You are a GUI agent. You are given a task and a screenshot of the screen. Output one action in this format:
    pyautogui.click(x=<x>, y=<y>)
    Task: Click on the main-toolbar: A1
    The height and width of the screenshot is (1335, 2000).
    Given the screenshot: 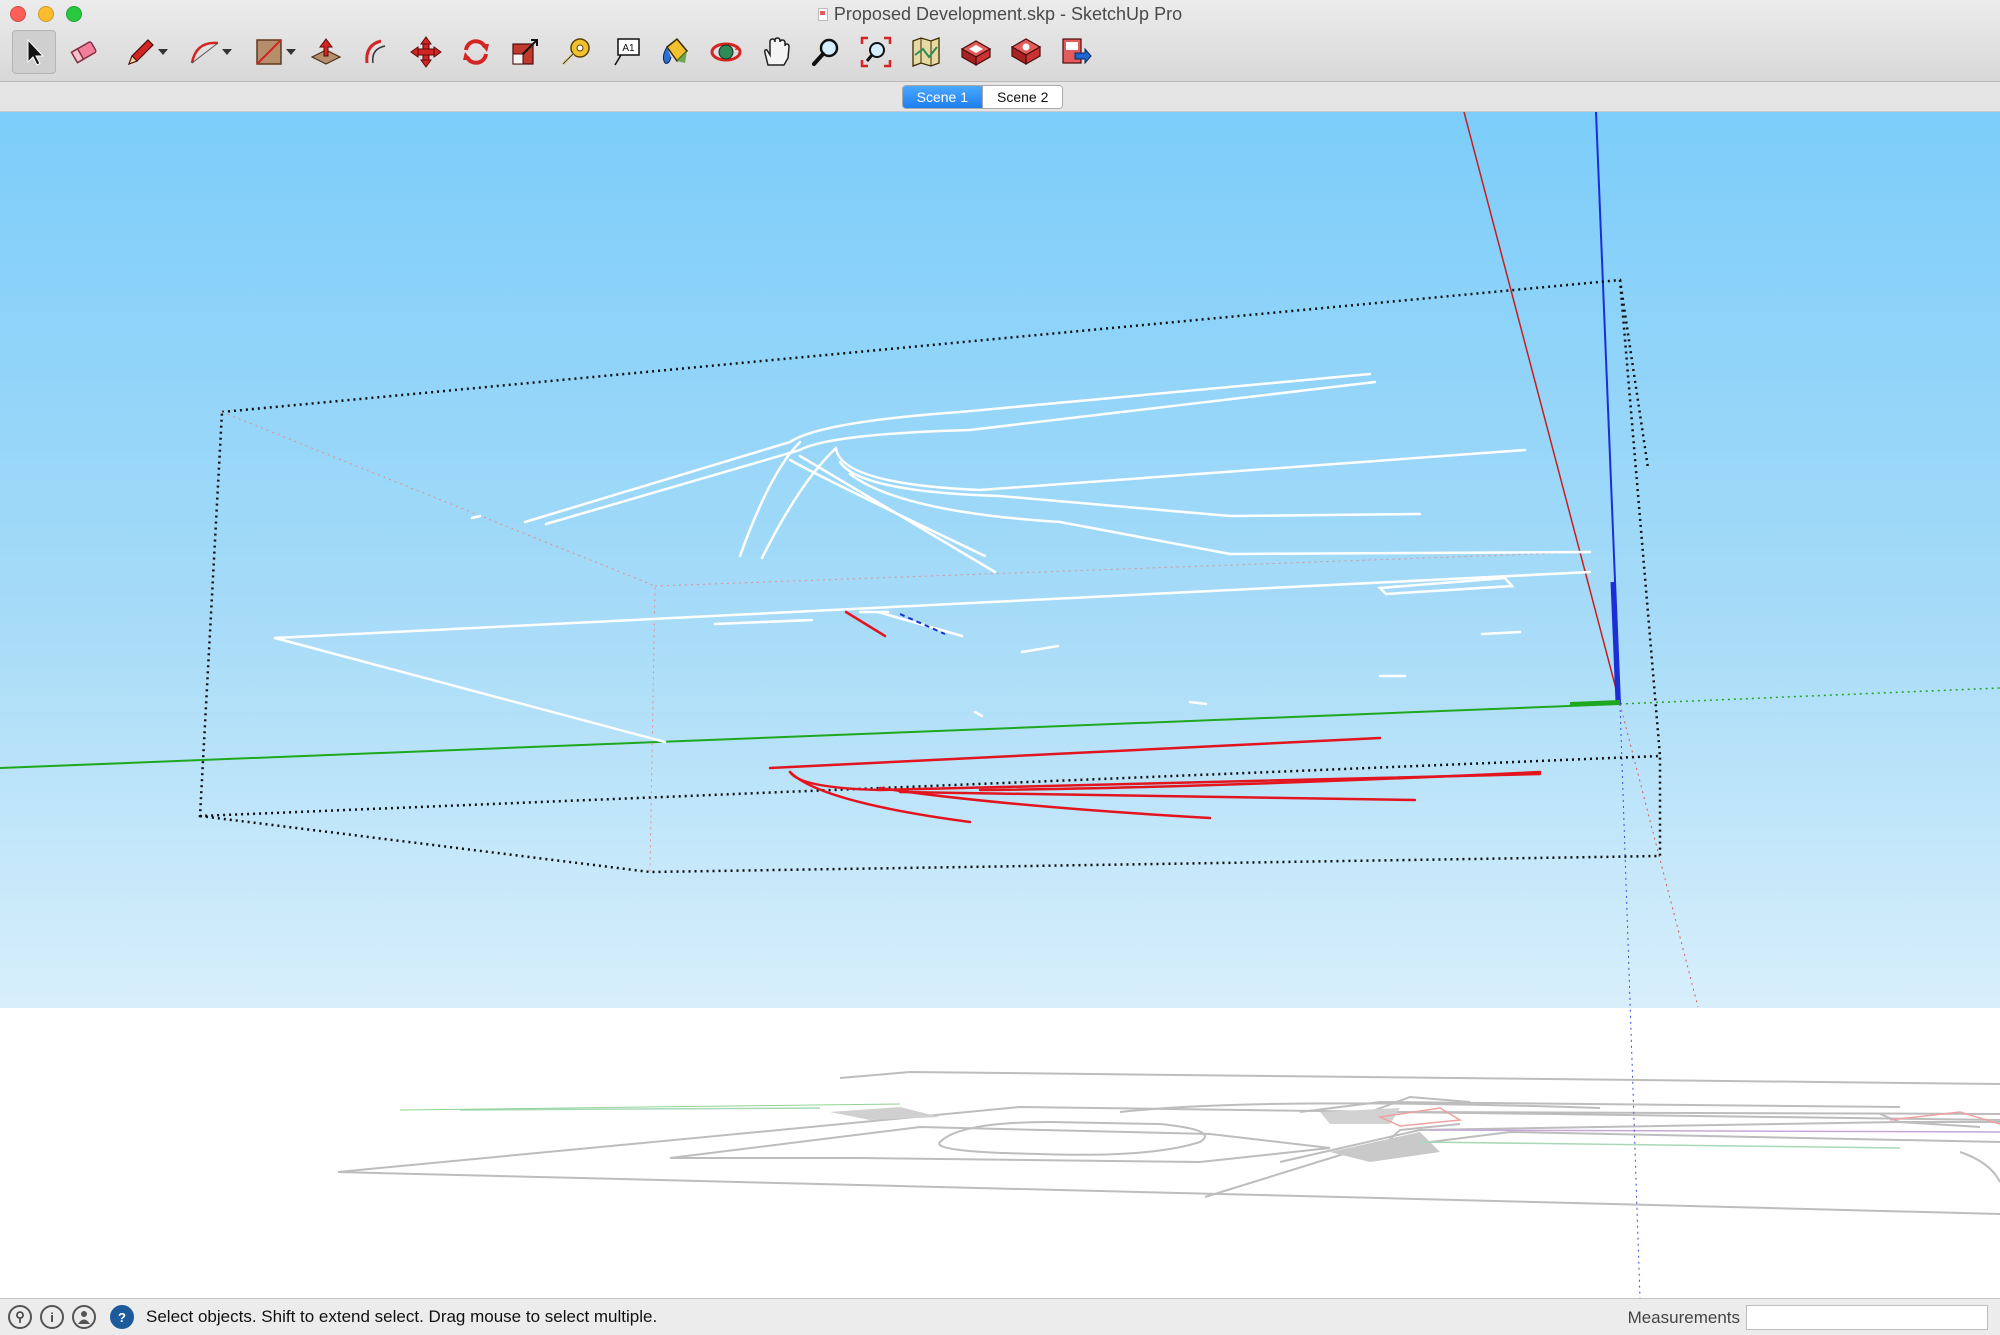 What is the action you would take?
    pyautogui.click(x=558, y=52)
    